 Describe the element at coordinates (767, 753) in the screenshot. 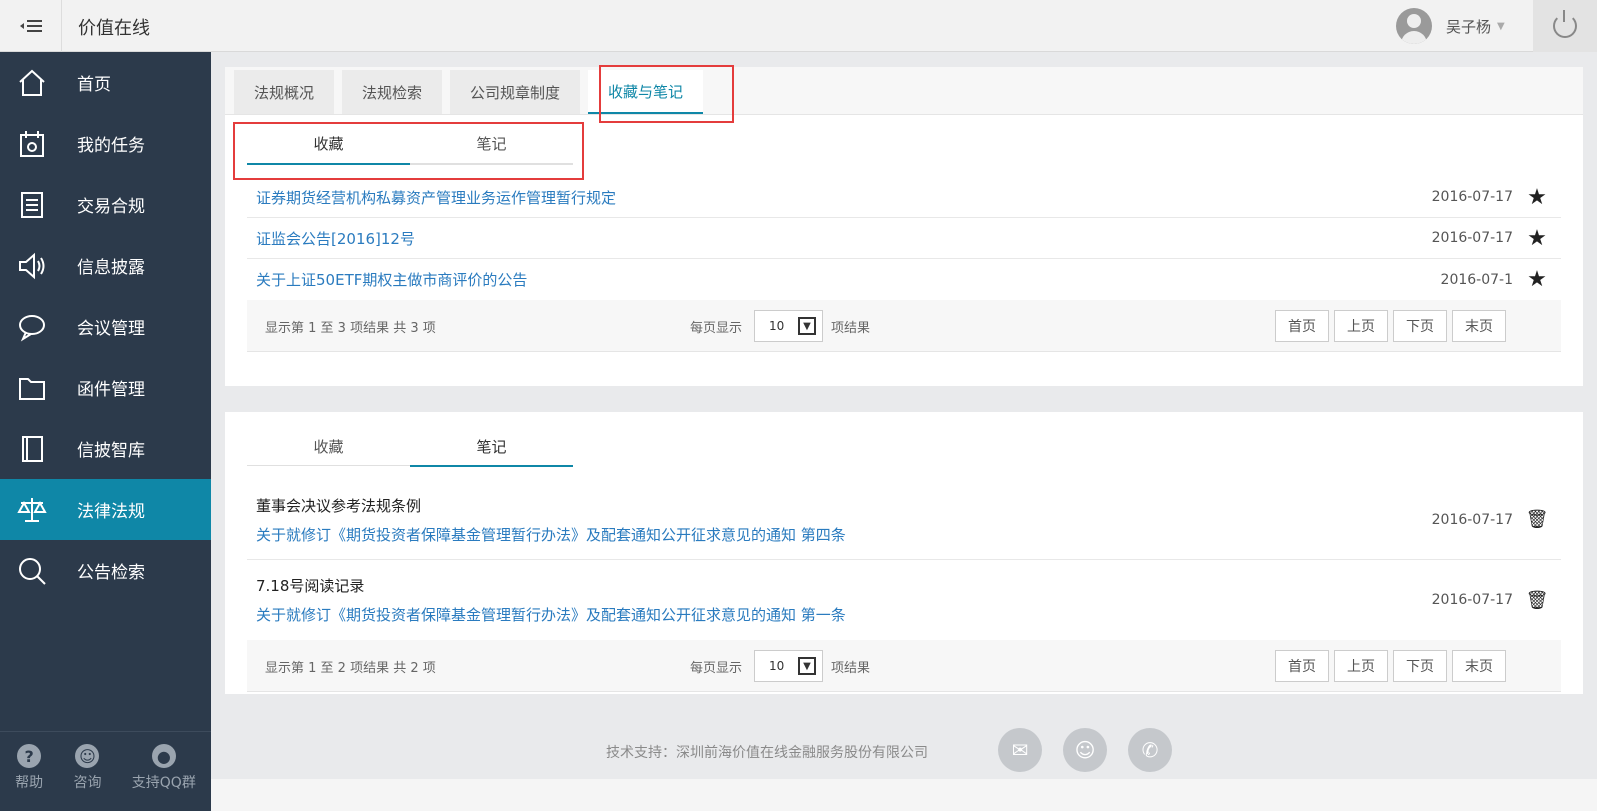

I see `support-text: 技术支持：深圳前海价值在线金融服务股份有限公司` at that location.